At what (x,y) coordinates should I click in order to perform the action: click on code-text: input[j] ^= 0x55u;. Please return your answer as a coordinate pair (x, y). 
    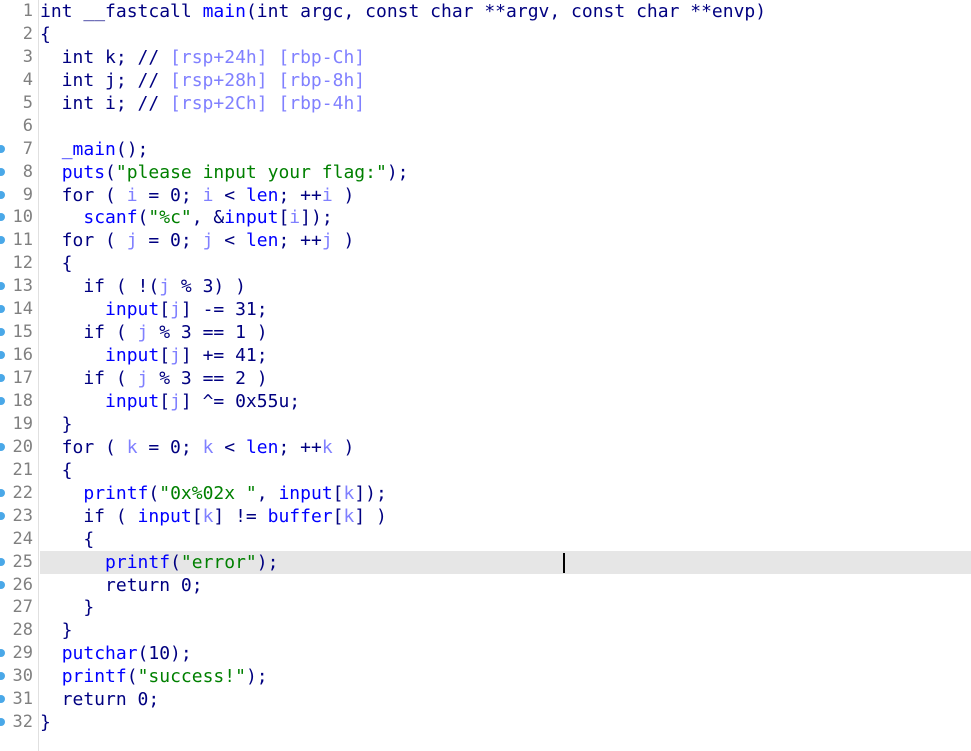
    Looking at the image, I should click on (505, 401).